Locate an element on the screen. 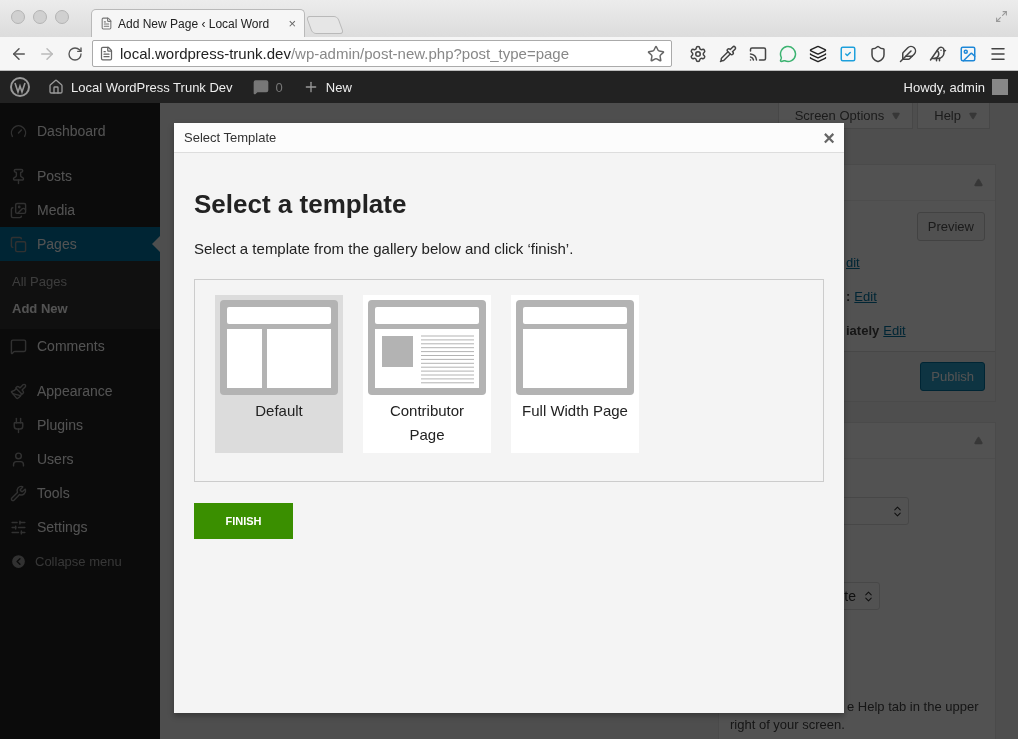  layers-icon is located at coordinates (818, 53).